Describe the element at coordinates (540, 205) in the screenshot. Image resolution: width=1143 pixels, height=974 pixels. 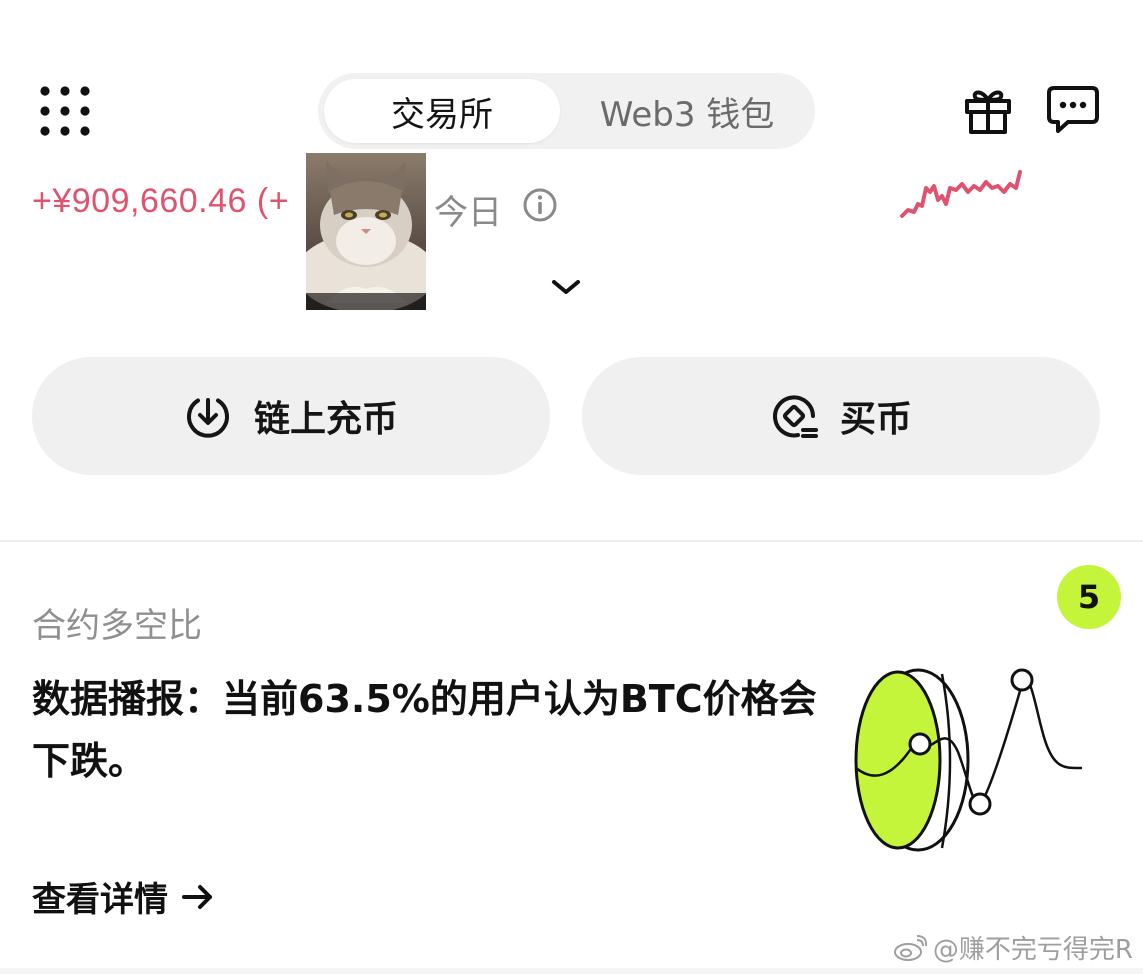
I see `info-icon` at that location.